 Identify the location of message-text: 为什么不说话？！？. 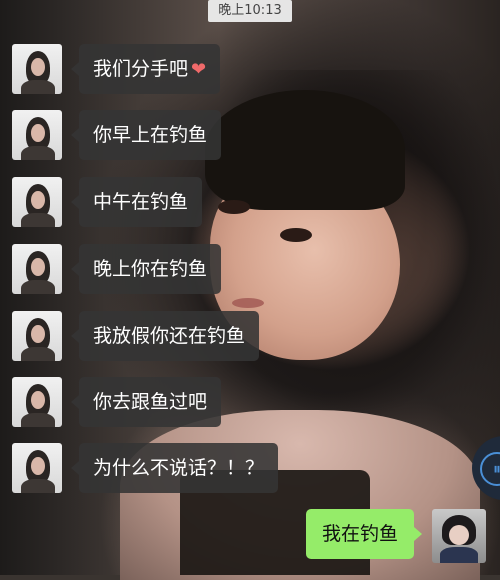
(179, 468).